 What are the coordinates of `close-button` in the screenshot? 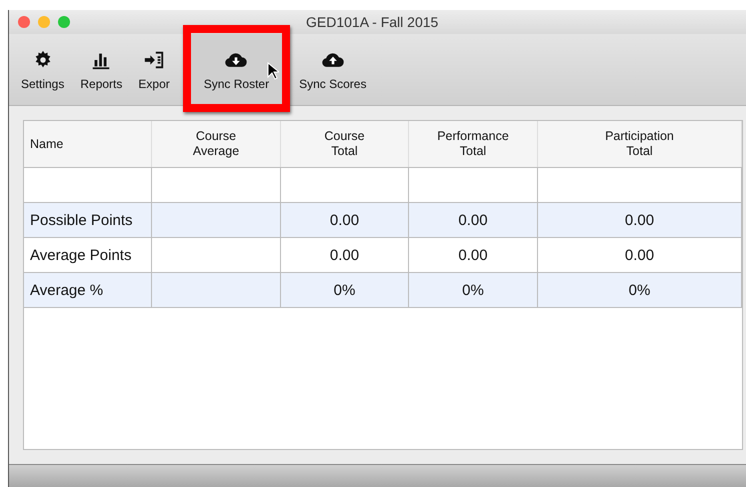 It's located at (24, 22).